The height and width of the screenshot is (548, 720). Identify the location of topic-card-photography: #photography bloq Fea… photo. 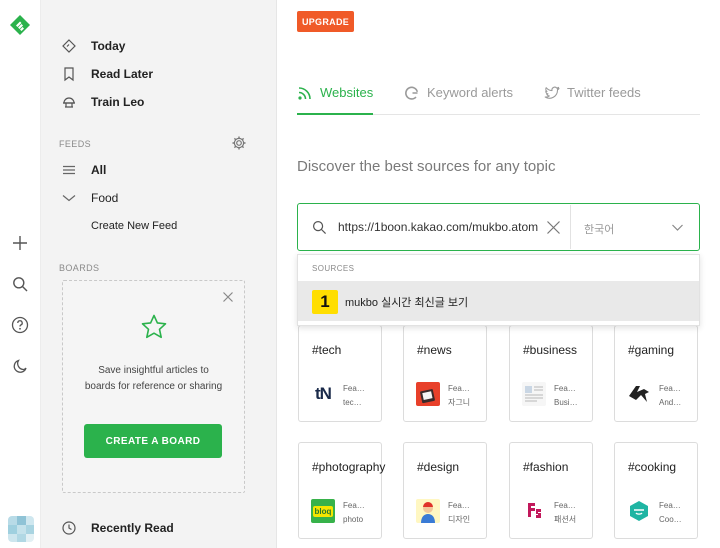
(342, 490).